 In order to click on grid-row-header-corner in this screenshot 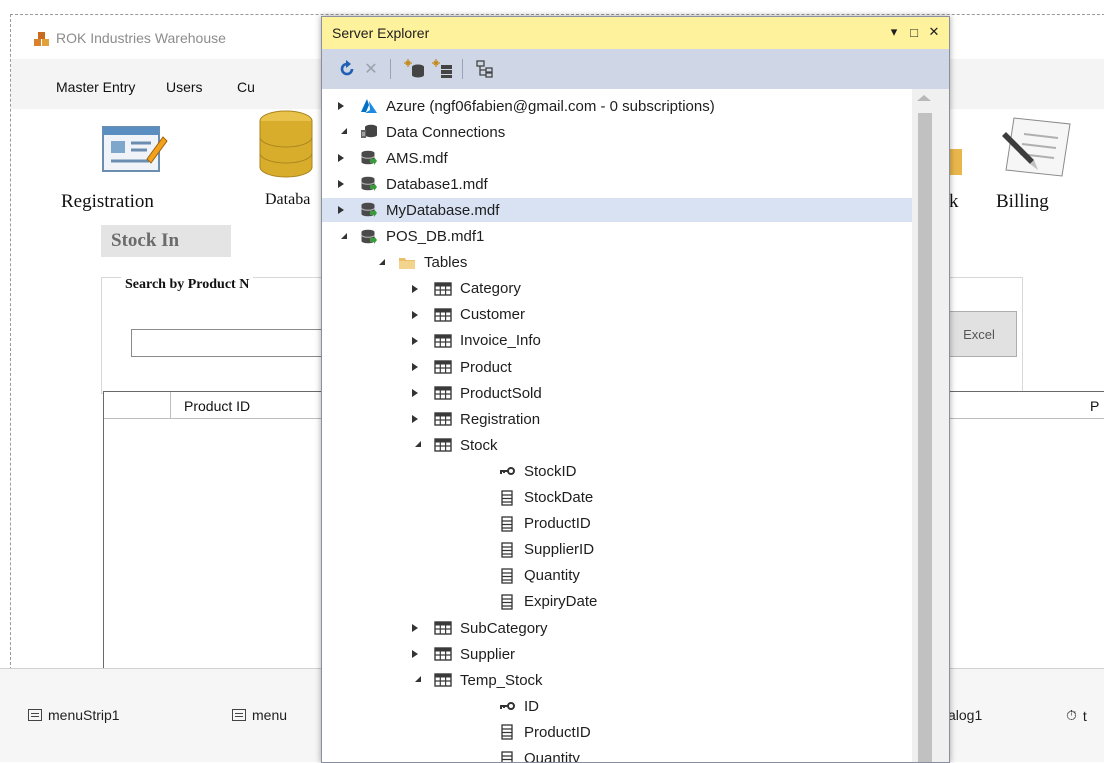, I will do `click(137, 405)`.